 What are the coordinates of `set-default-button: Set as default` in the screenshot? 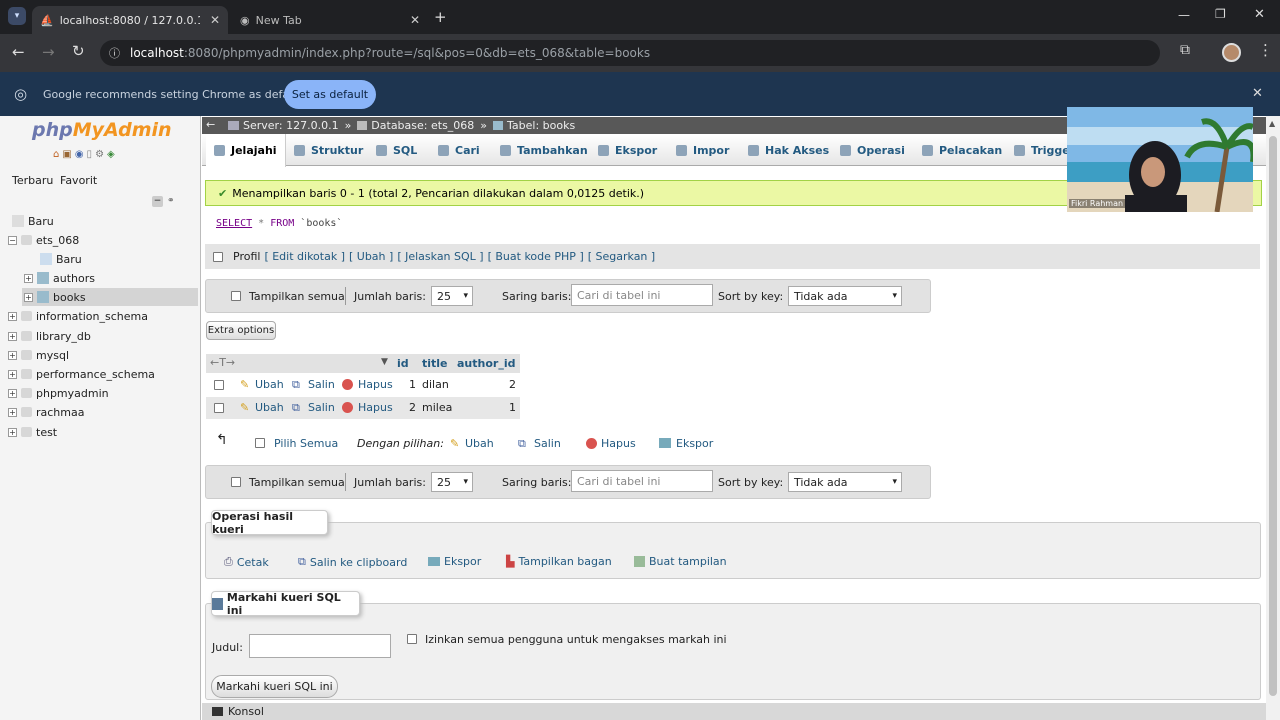 It's located at (330, 94).